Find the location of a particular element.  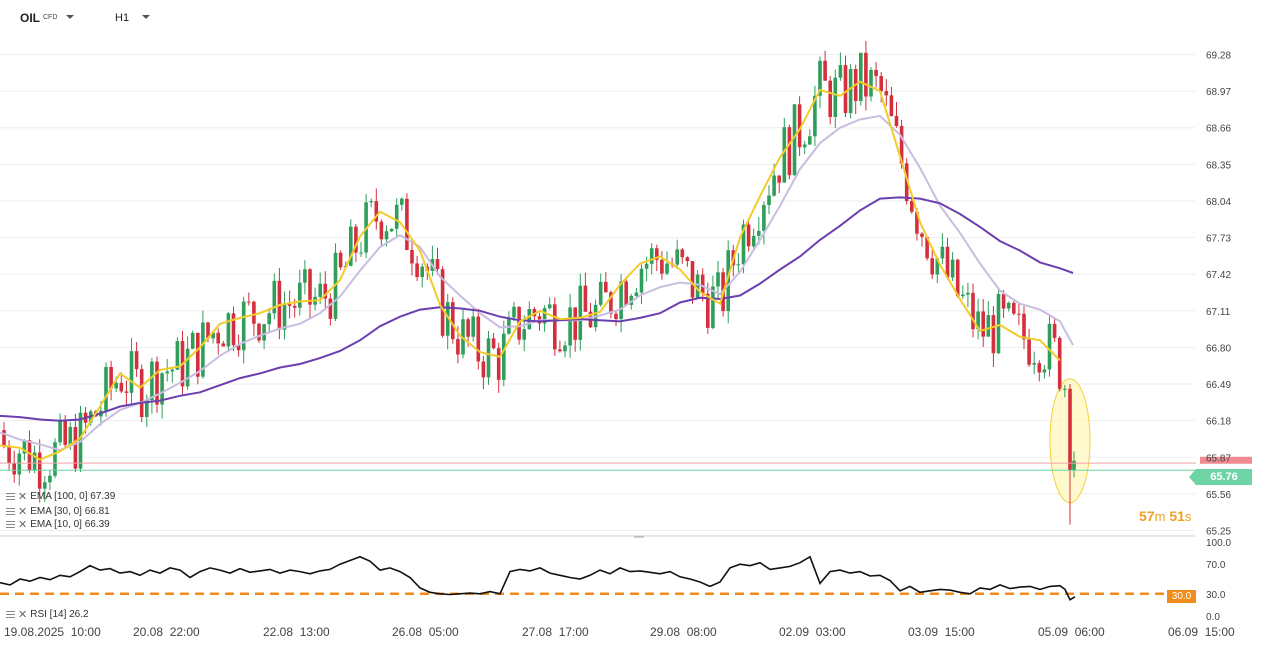

time-tick-label: 22.08 13:00 is located at coordinates (296, 632).